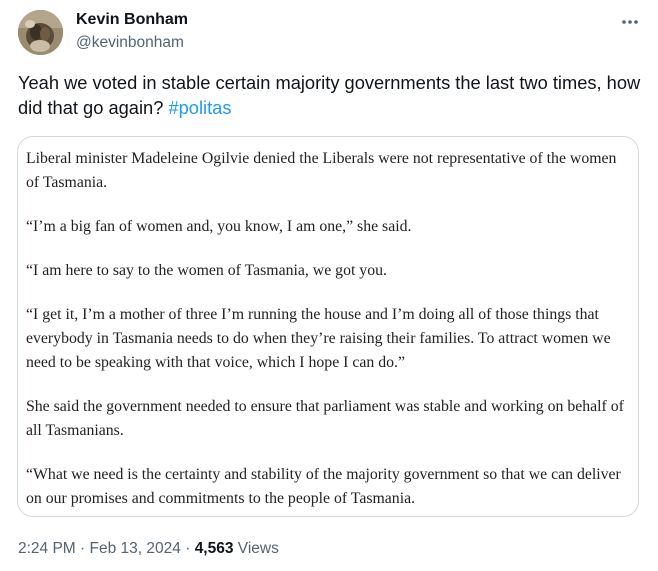  What do you see at coordinates (47, 548) in the screenshot?
I see `time: 2:24 PM` at bounding box center [47, 548].